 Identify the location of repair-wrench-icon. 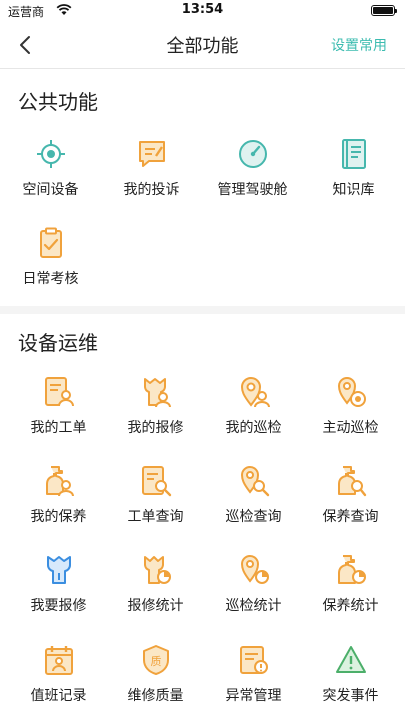
(157, 393).